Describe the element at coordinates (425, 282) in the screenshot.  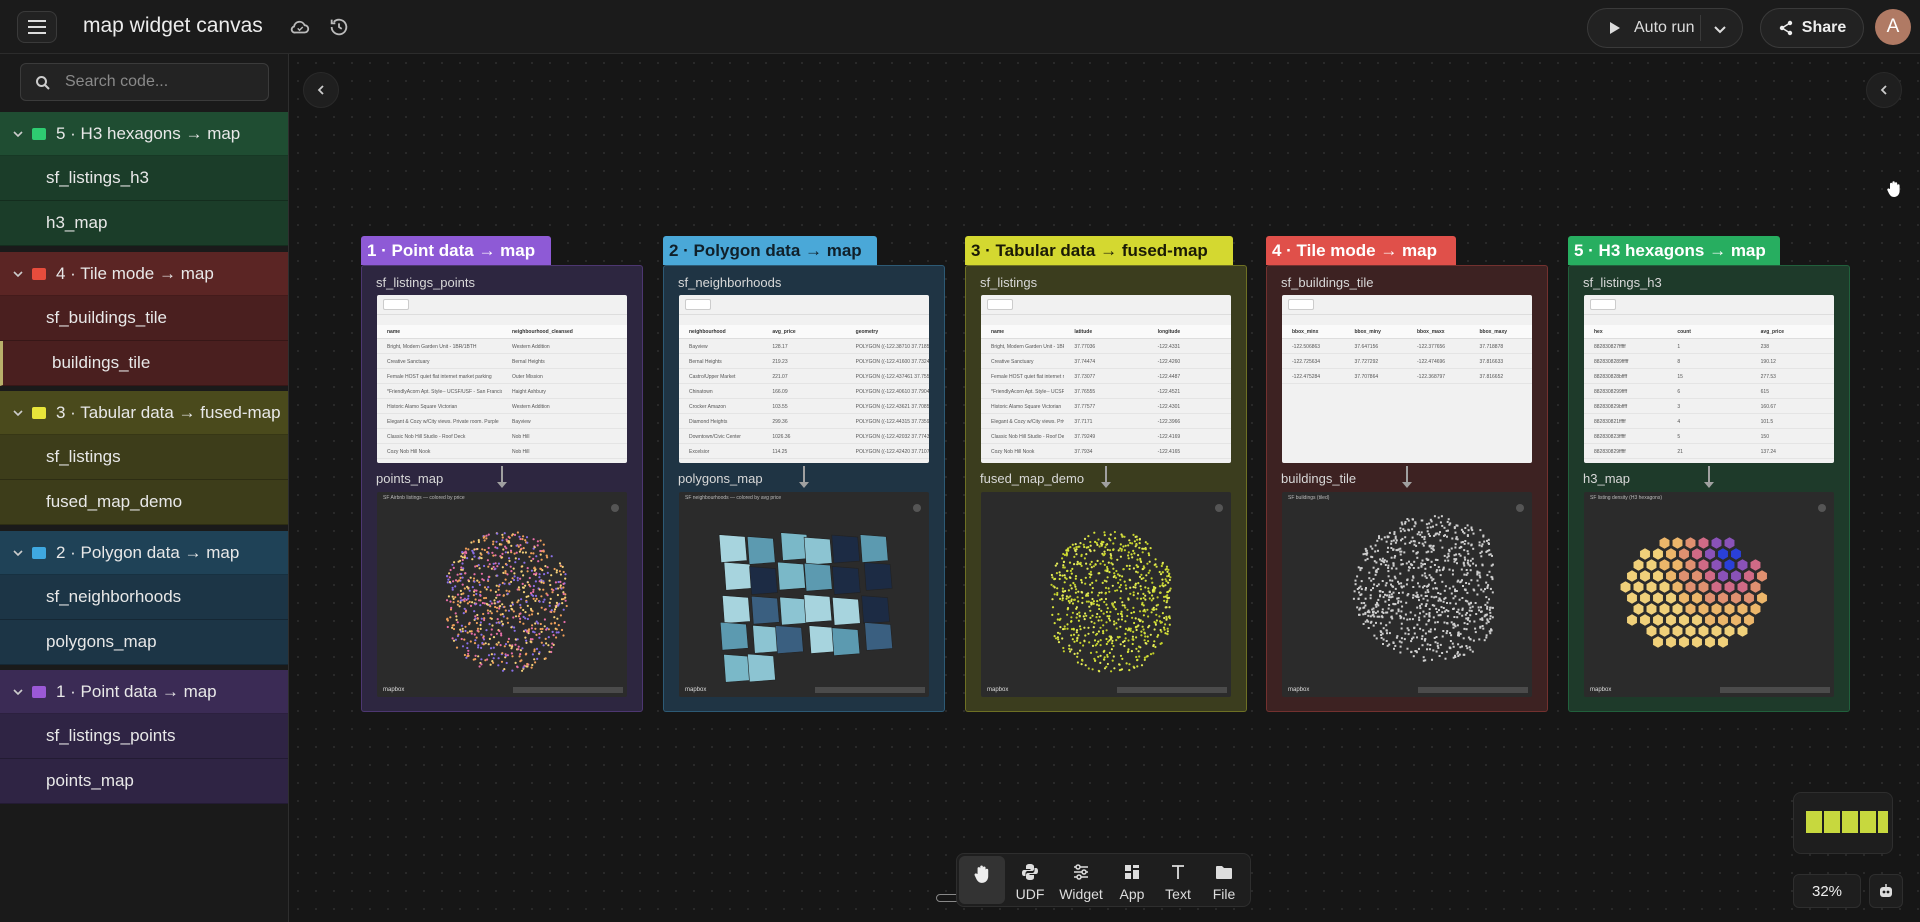
I see `table-node-title: sf_listings_points` at that location.